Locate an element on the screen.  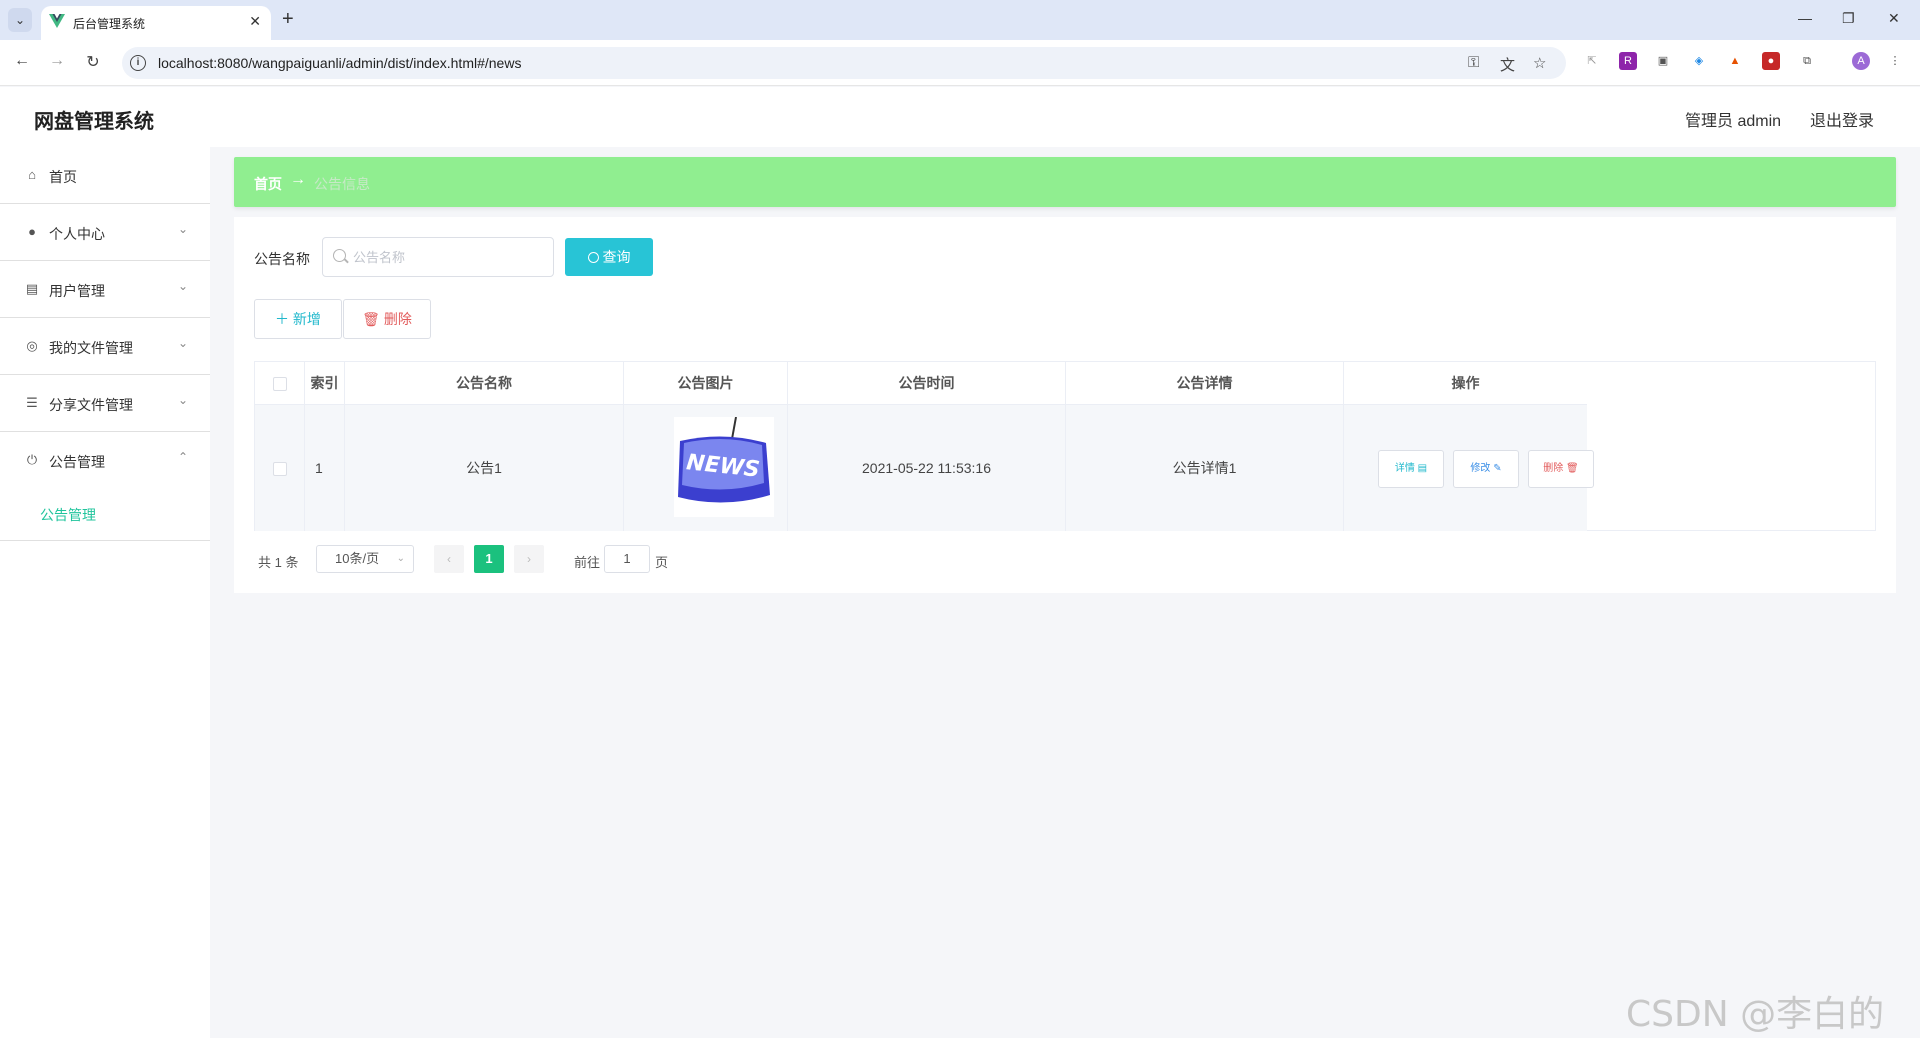
extensions-puzzle-icon: ⧉ is located at coordinates (1807, 61).